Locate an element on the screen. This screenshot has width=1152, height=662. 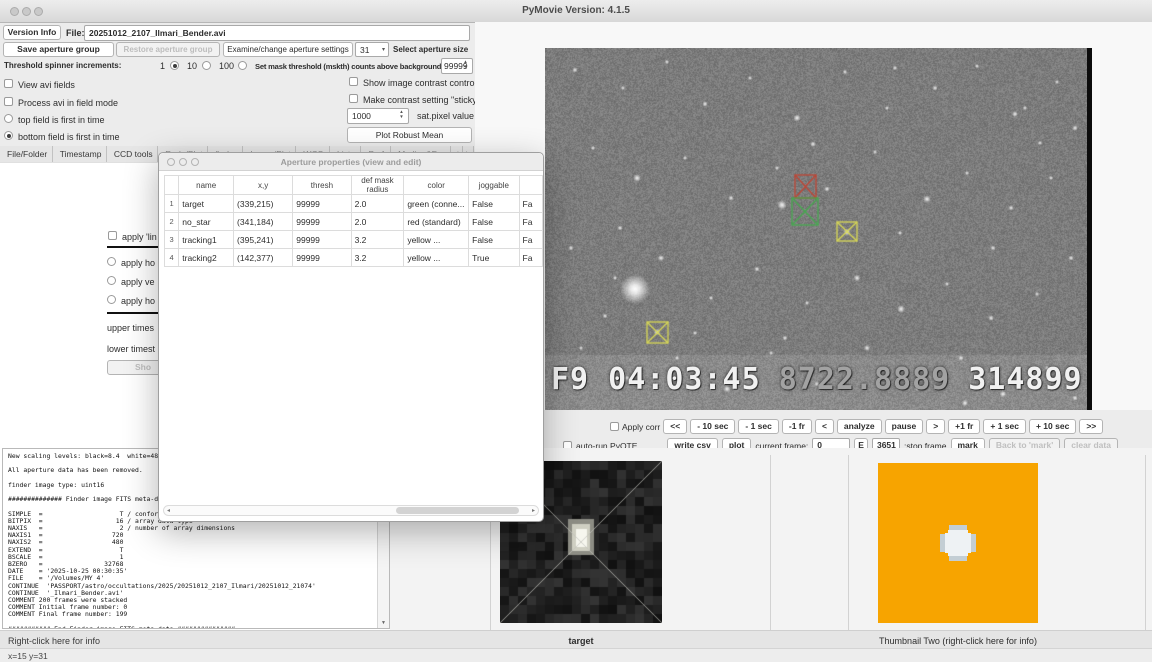
version-info-button: Version Info is located at coordinates (32, 32).